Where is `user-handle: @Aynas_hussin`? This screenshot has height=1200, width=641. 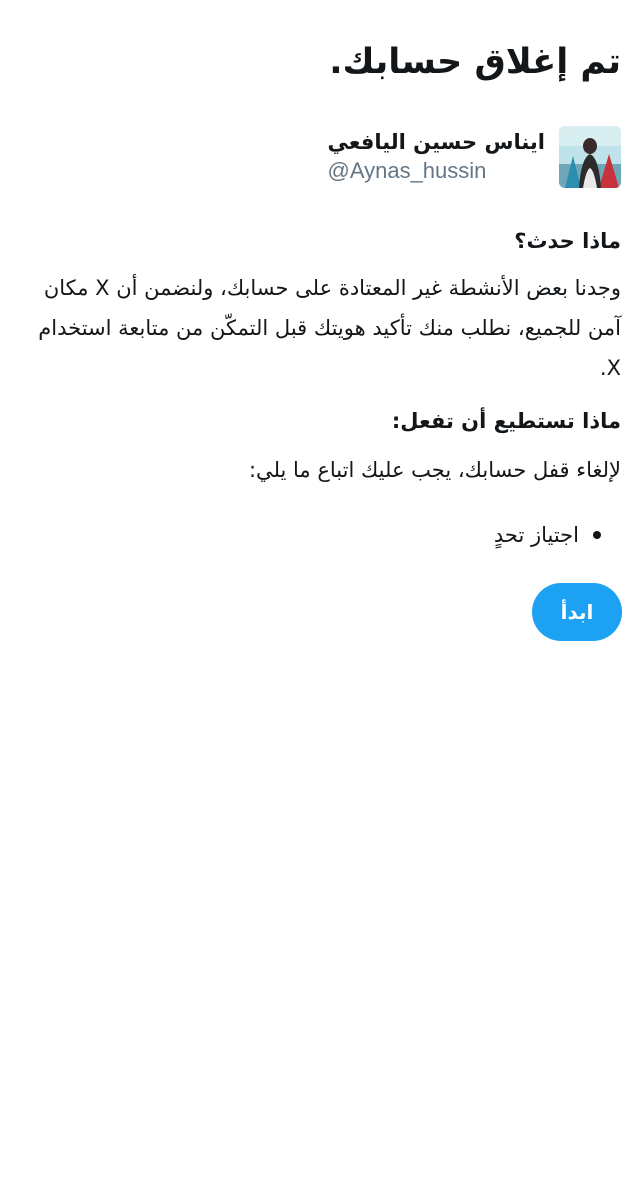 user-handle: @Aynas_hussin is located at coordinates (407, 170).